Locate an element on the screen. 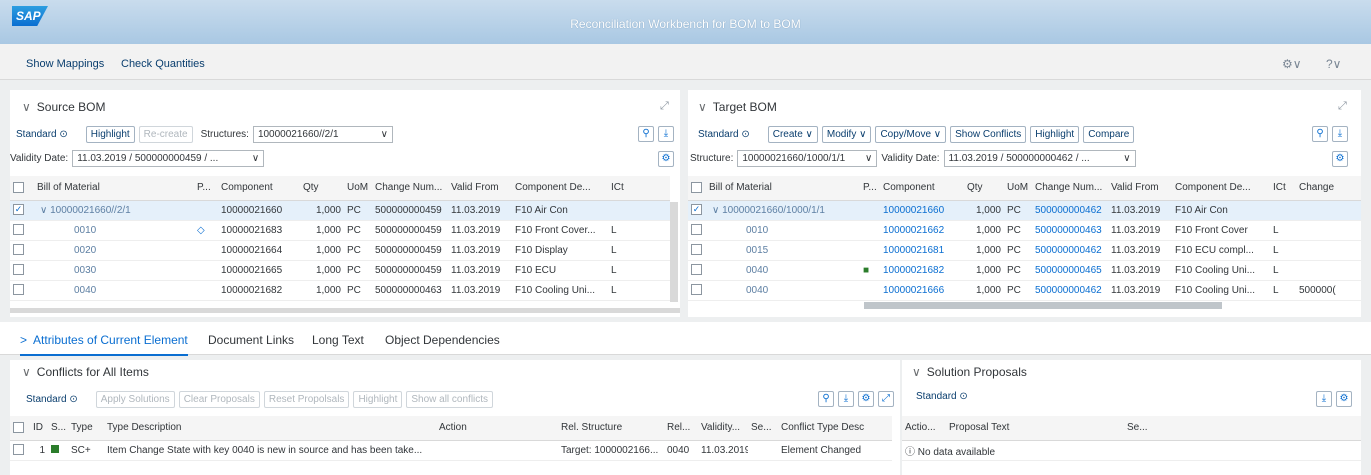  tree-node: 0015 is located at coordinates (783, 250).